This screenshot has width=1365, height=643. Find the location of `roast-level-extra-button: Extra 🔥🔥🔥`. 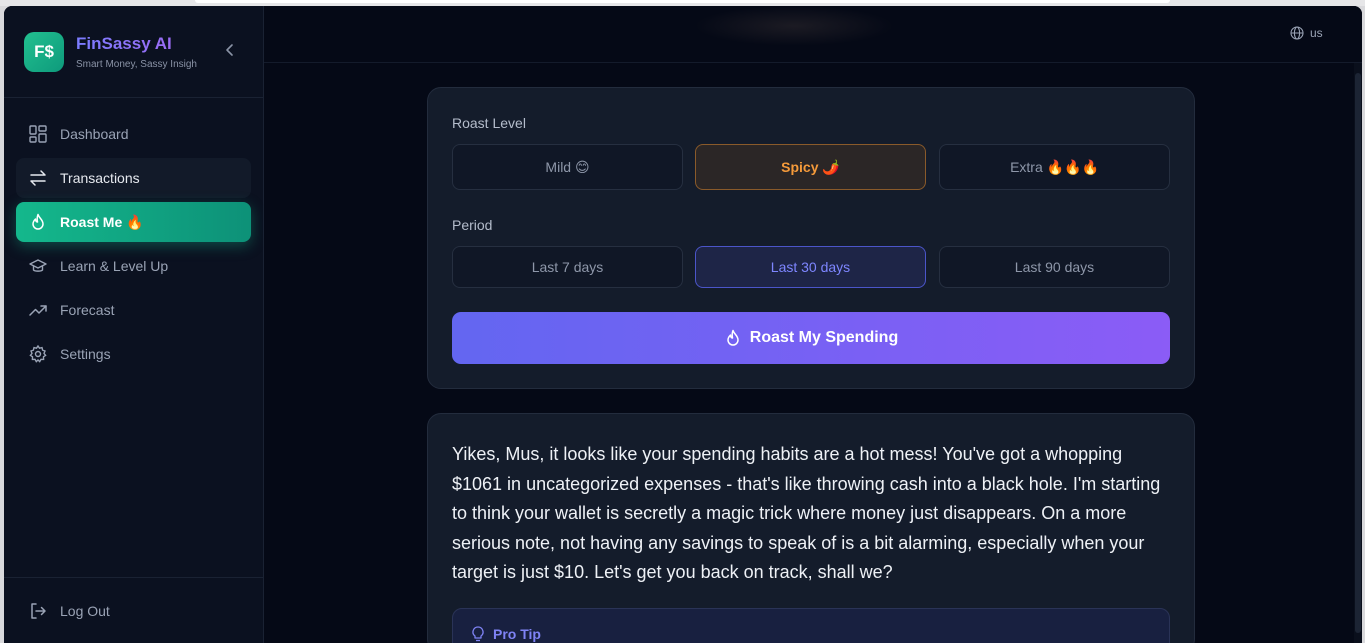

roast-level-extra-button: Extra 🔥🔥🔥 is located at coordinates (1054, 167).